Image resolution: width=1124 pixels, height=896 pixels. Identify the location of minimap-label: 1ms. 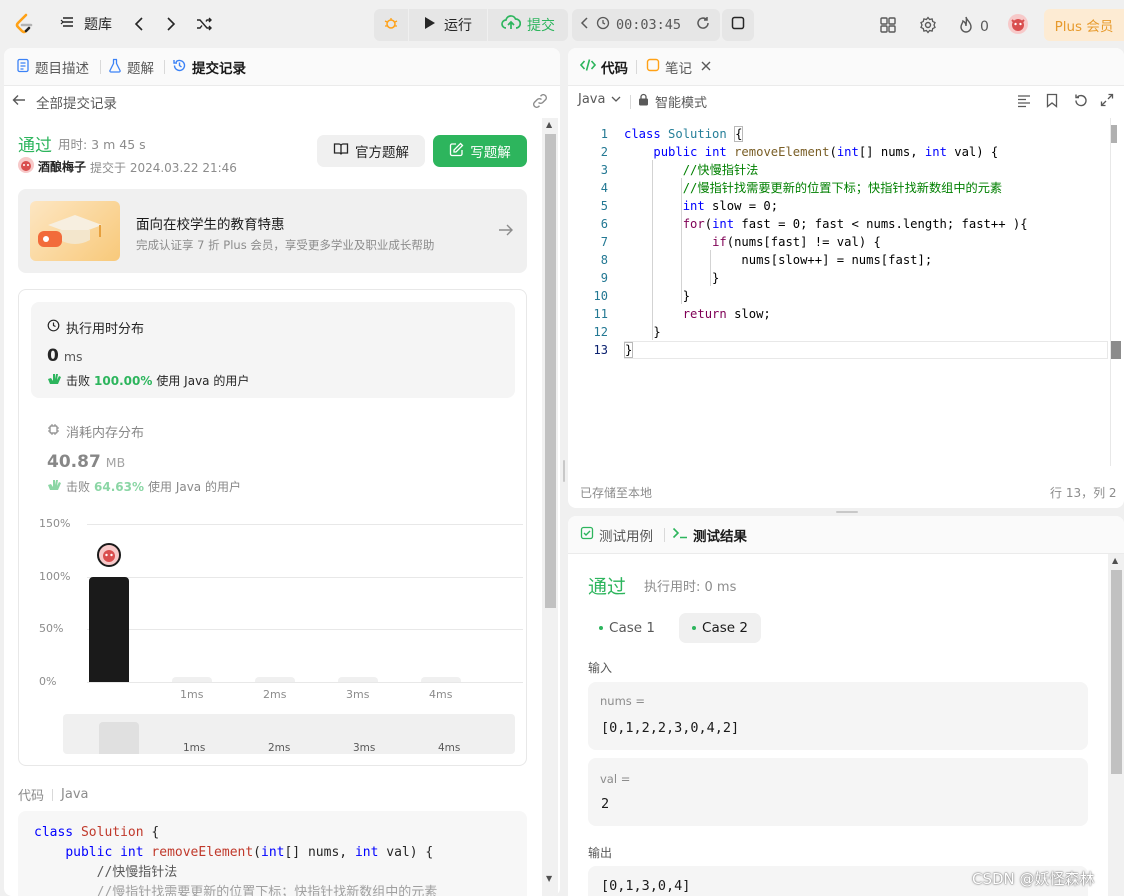
(194, 748).